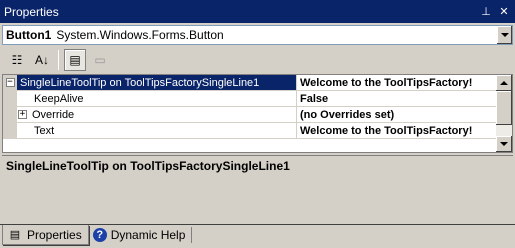 This screenshot has height=248, width=515. What do you see at coordinates (58, 60) in the screenshot?
I see `toolbar-separator` at bounding box center [58, 60].